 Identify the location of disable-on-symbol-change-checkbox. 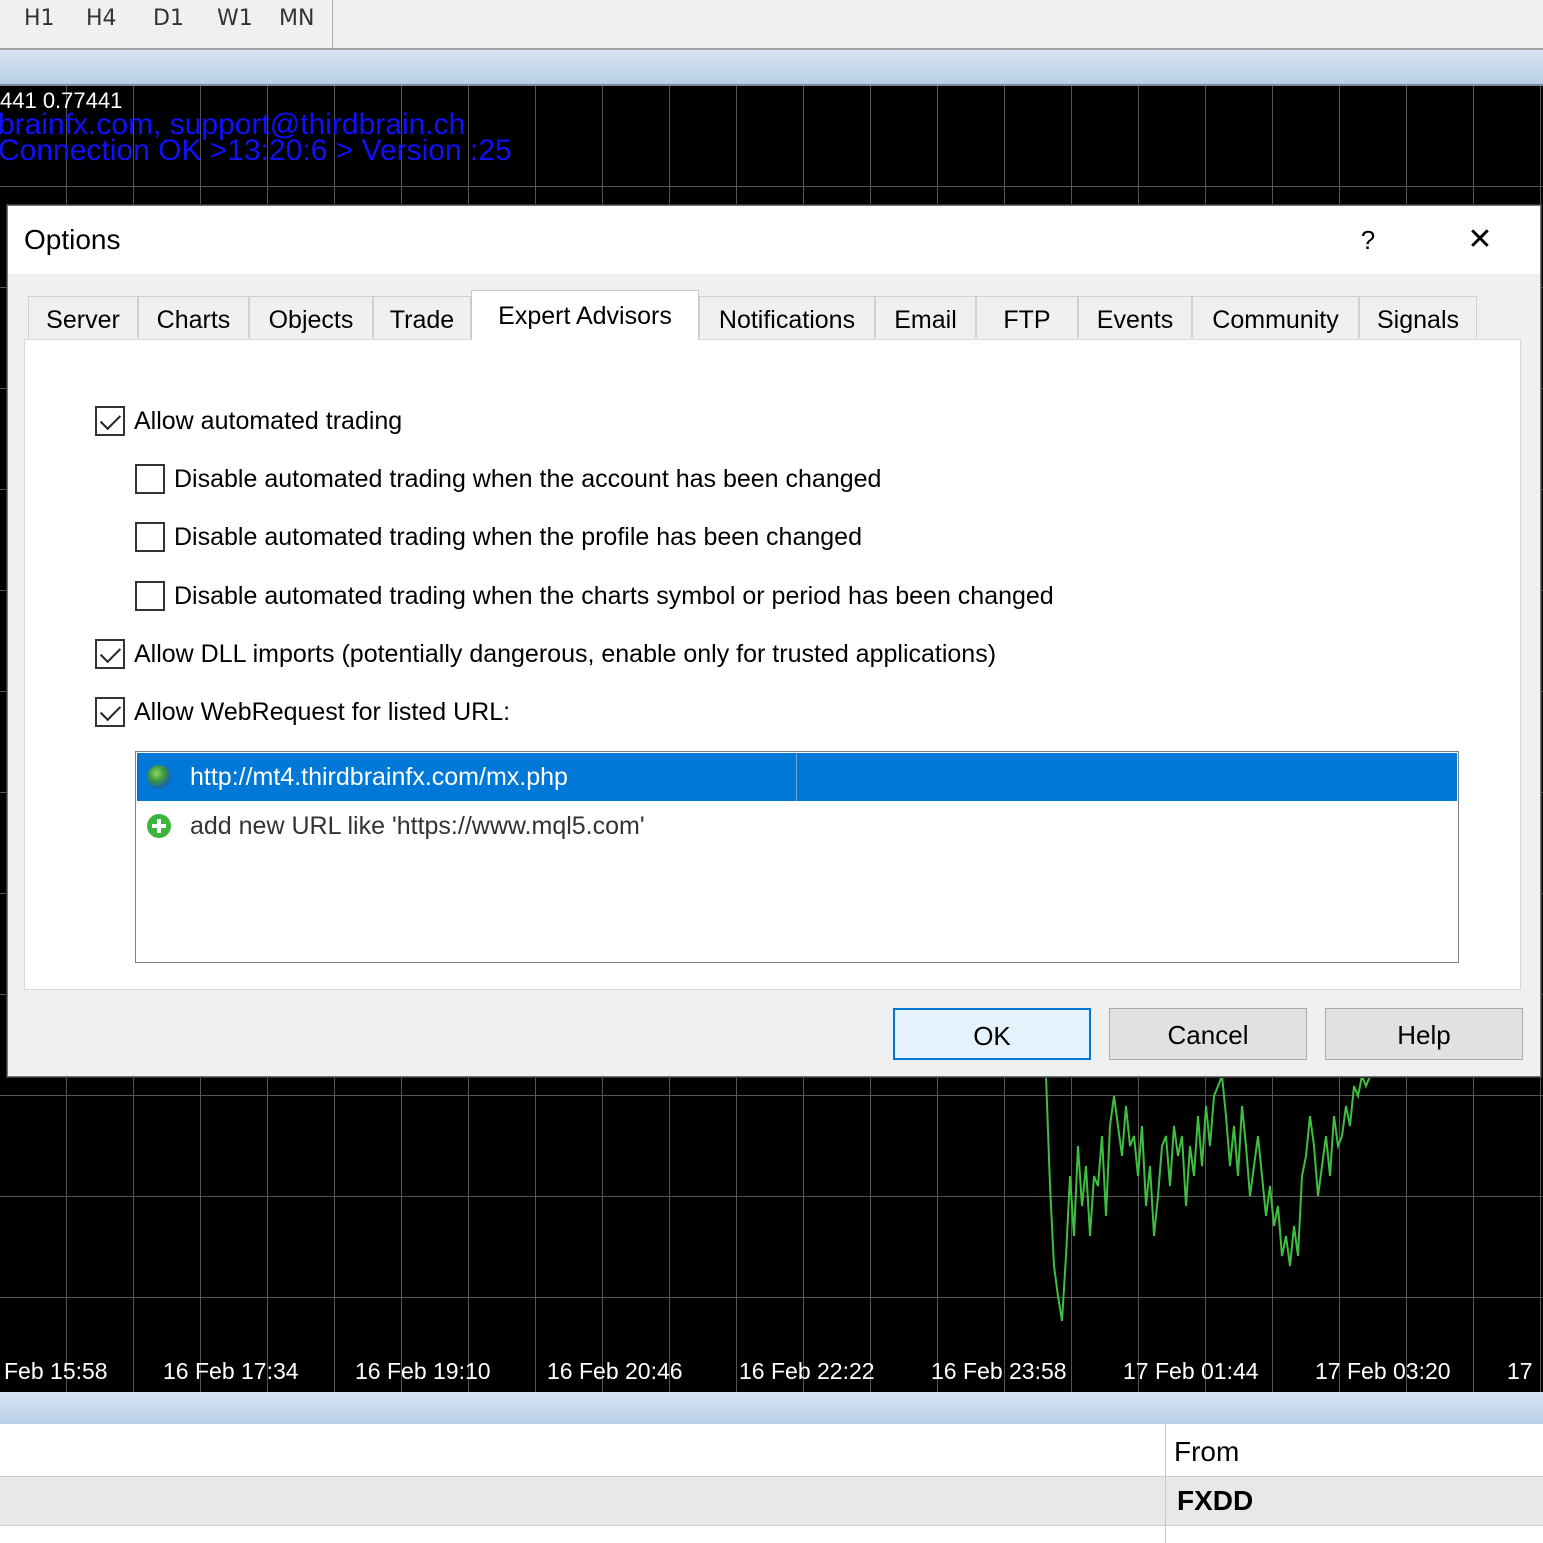
(150, 596).